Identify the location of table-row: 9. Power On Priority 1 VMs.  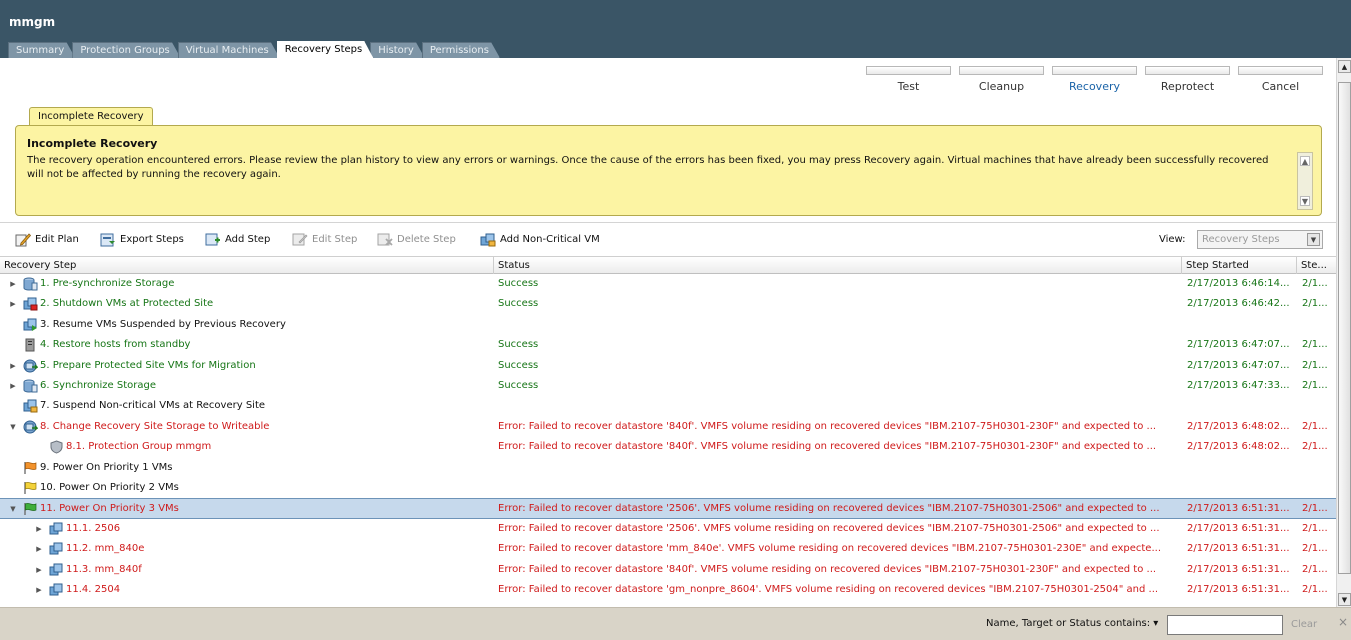
(668, 468).